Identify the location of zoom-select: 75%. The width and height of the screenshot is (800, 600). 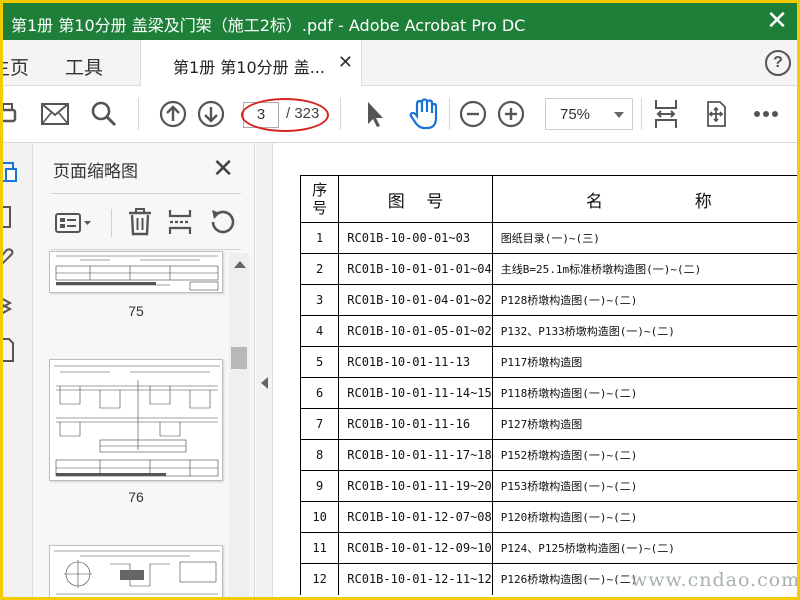
(589, 114).